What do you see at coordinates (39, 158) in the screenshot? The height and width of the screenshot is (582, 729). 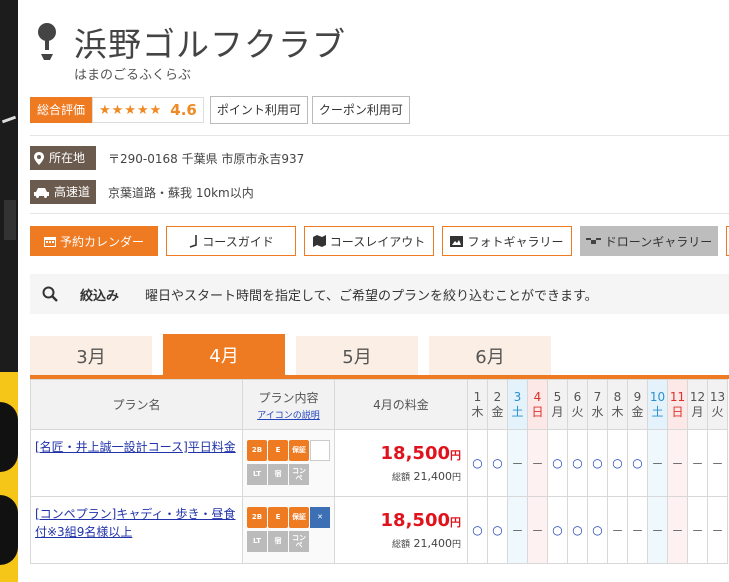 I see `map-marker-icon` at bounding box center [39, 158].